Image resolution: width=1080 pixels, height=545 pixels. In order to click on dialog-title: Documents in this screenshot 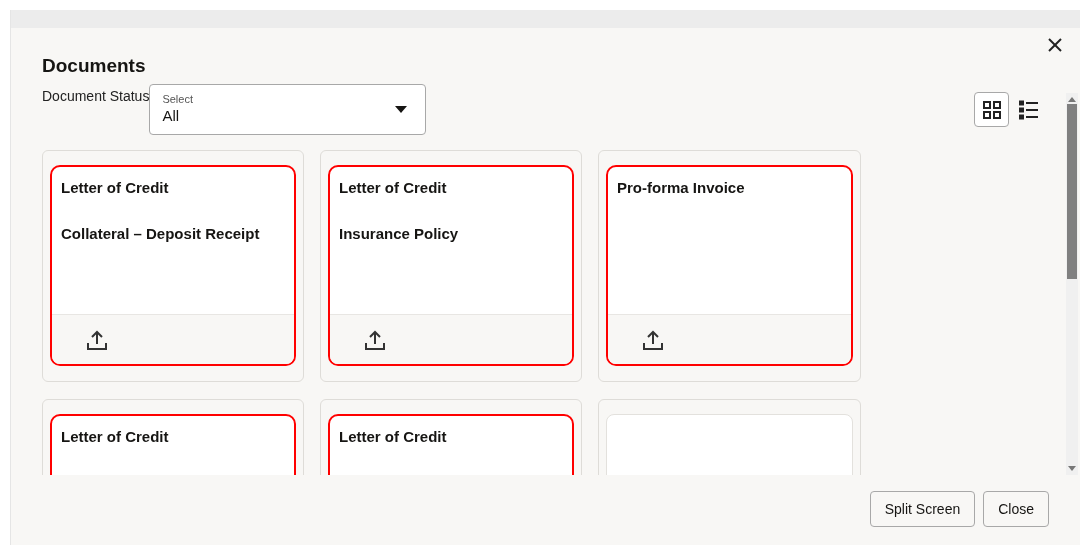, I will do `click(94, 66)`.